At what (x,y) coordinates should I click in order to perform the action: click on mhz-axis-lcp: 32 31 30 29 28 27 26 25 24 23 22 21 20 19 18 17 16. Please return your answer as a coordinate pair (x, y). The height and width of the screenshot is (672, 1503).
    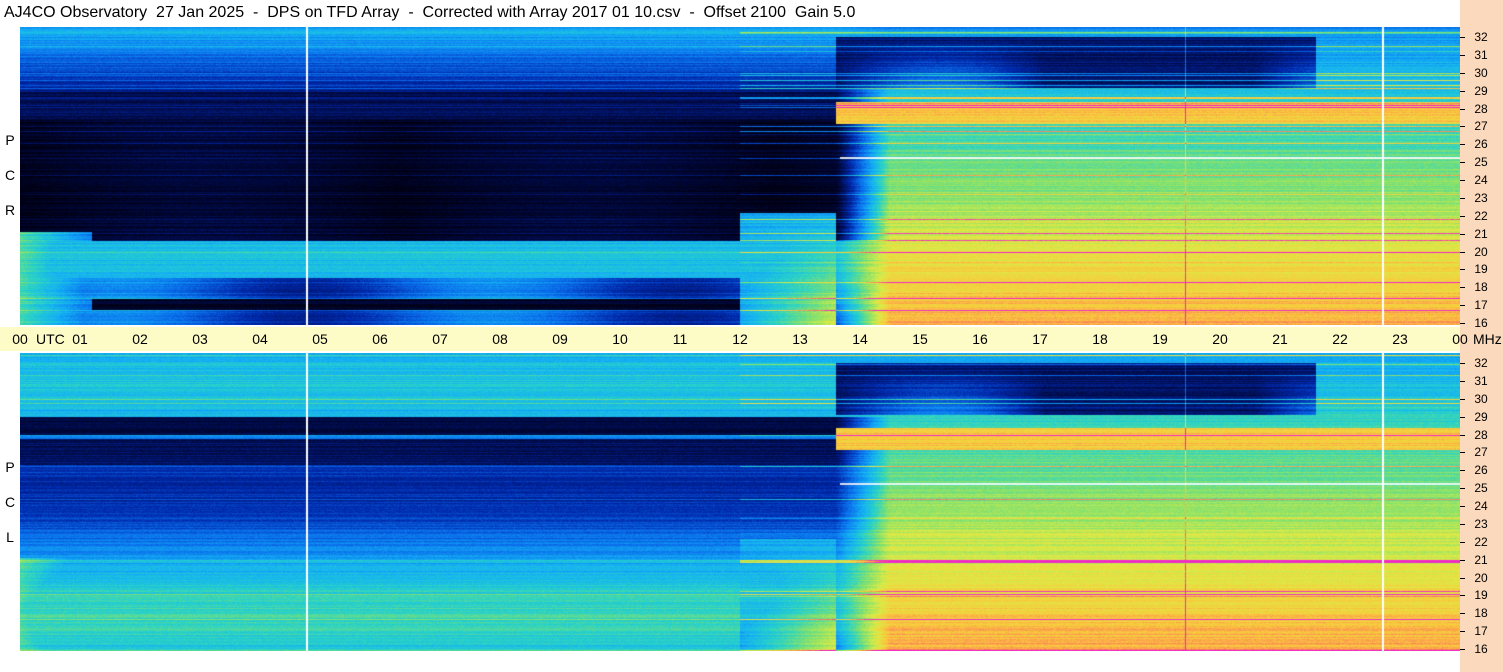
    Looking at the image, I should click on (1481, 504).